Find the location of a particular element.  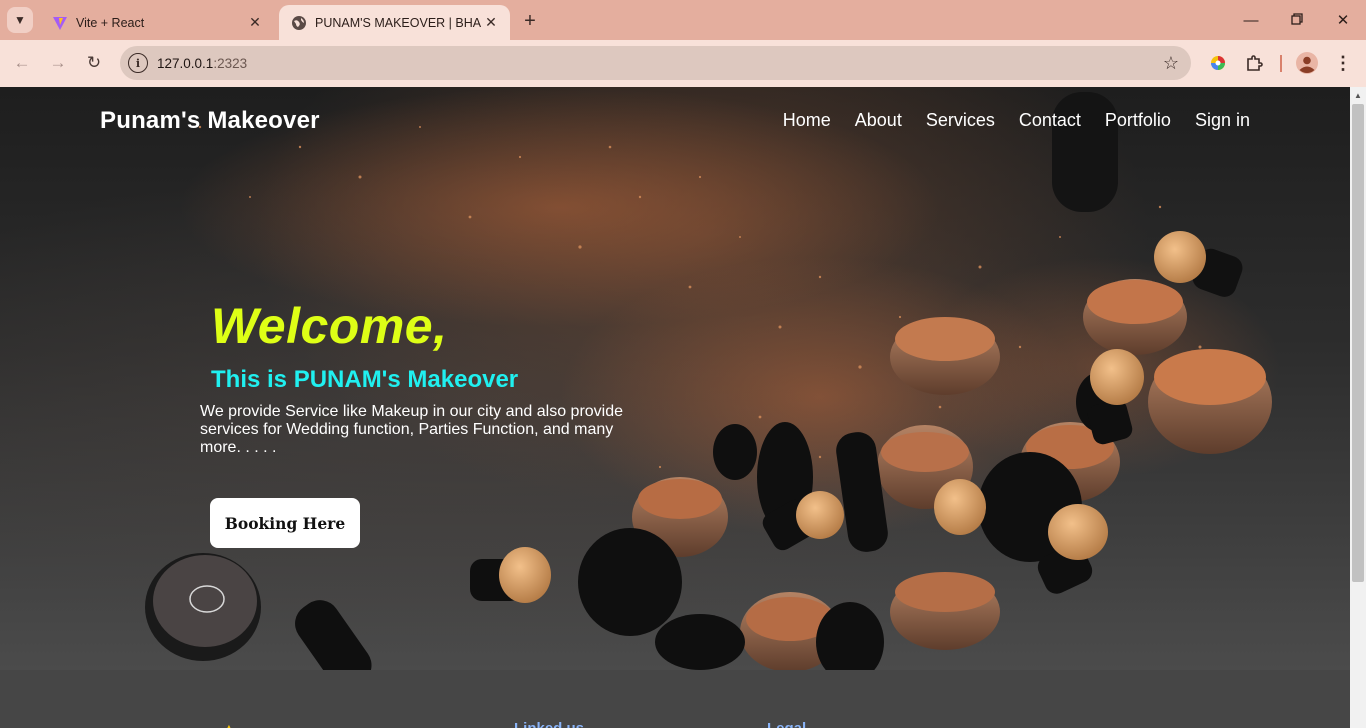

scroll-up-arrow-icon: ▲ is located at coordinates (1358, 95).